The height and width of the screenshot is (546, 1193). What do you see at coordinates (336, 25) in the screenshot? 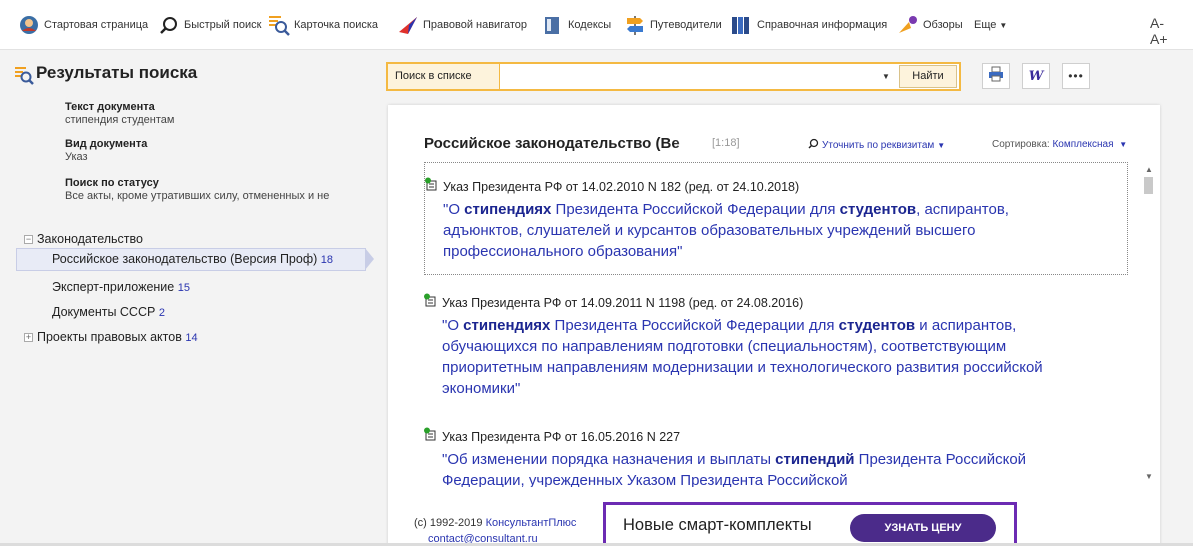
I see `toolbar-search-card-label: Карточка поиска` at bounding box center [336, 25].